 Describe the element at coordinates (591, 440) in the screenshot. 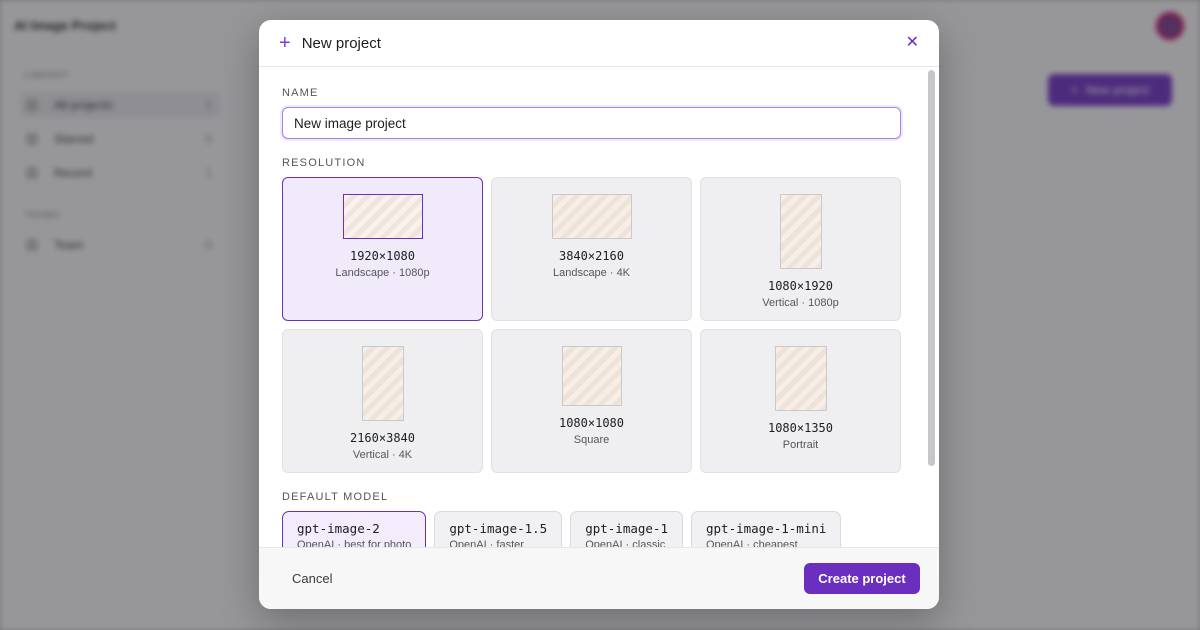

I see `resolution-description: Square` at that location.